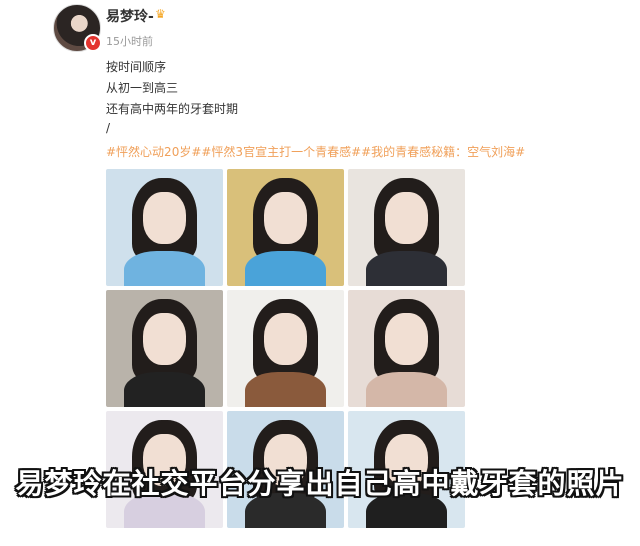 This screenshot has width=640, height=546. What do you see at coordinates (160, 14) in the screenshot?
I see `crown-icon: ♛` at bounding box center [160, 14].